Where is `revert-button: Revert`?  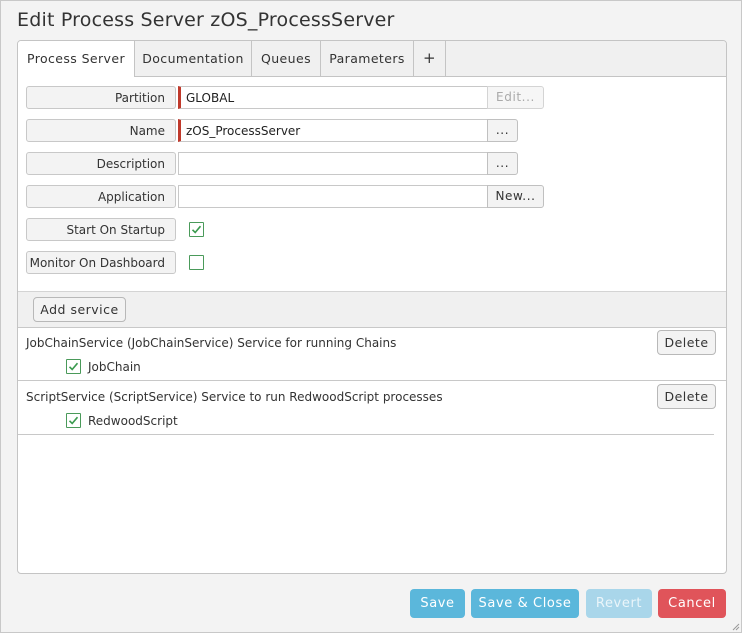
revert-button: Revert is located at coordinates (619, 603).